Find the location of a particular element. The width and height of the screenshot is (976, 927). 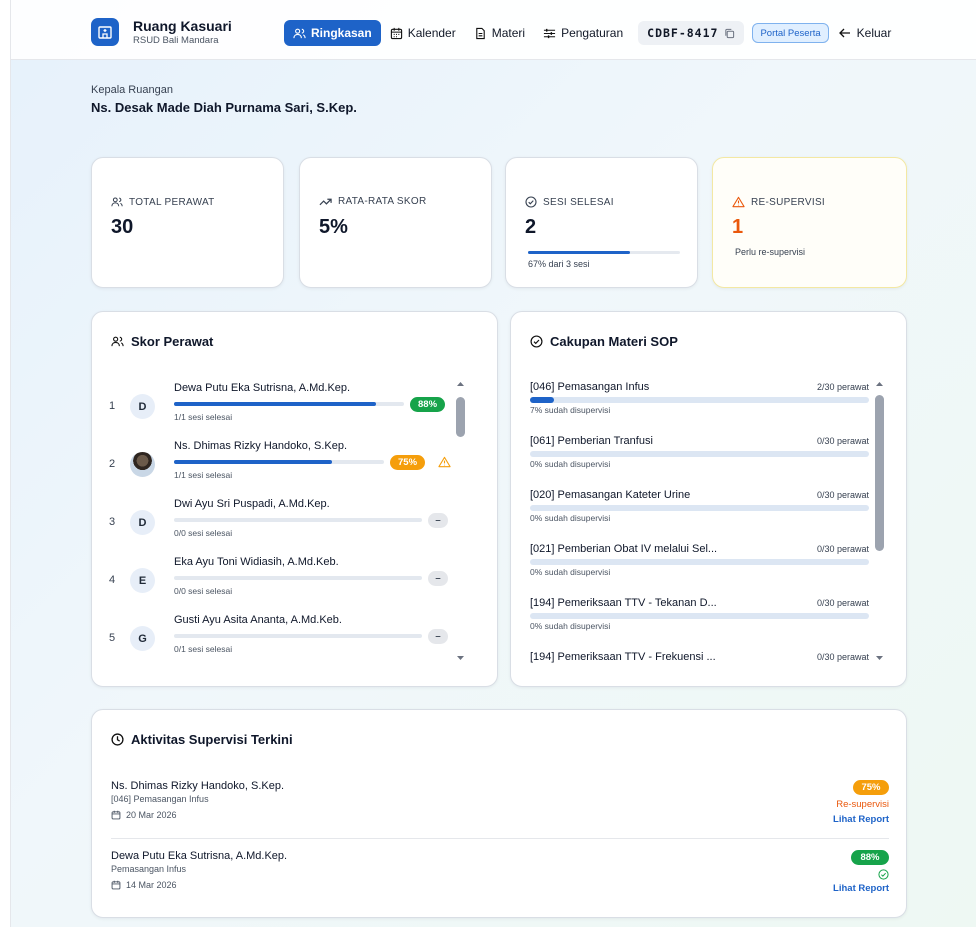

nav-kalender: Kalender is located at coordinates (423, 33).